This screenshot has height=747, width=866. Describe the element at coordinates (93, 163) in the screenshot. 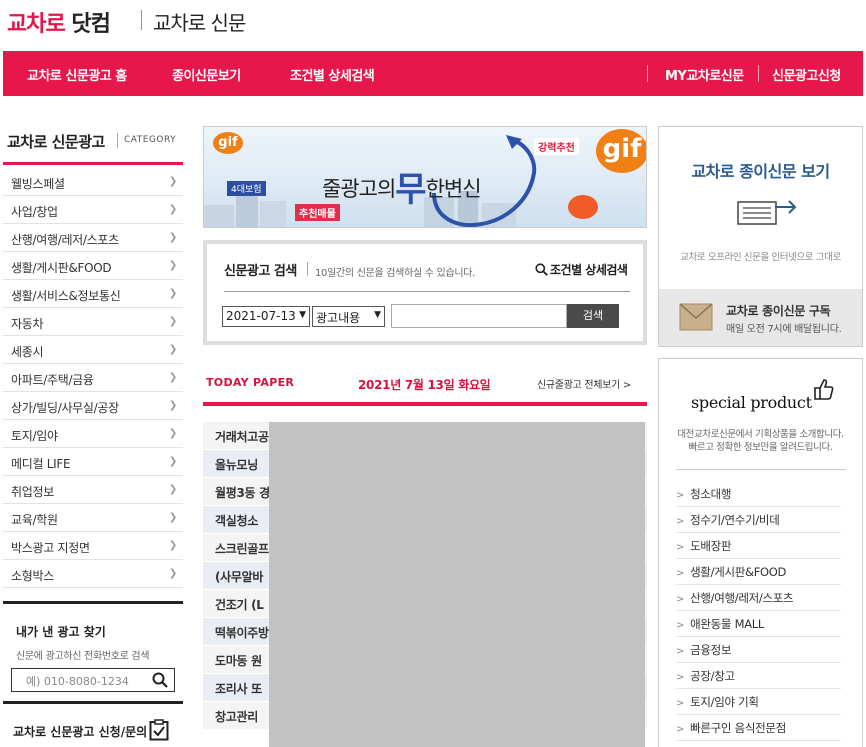

I see `category-underline` at that location.